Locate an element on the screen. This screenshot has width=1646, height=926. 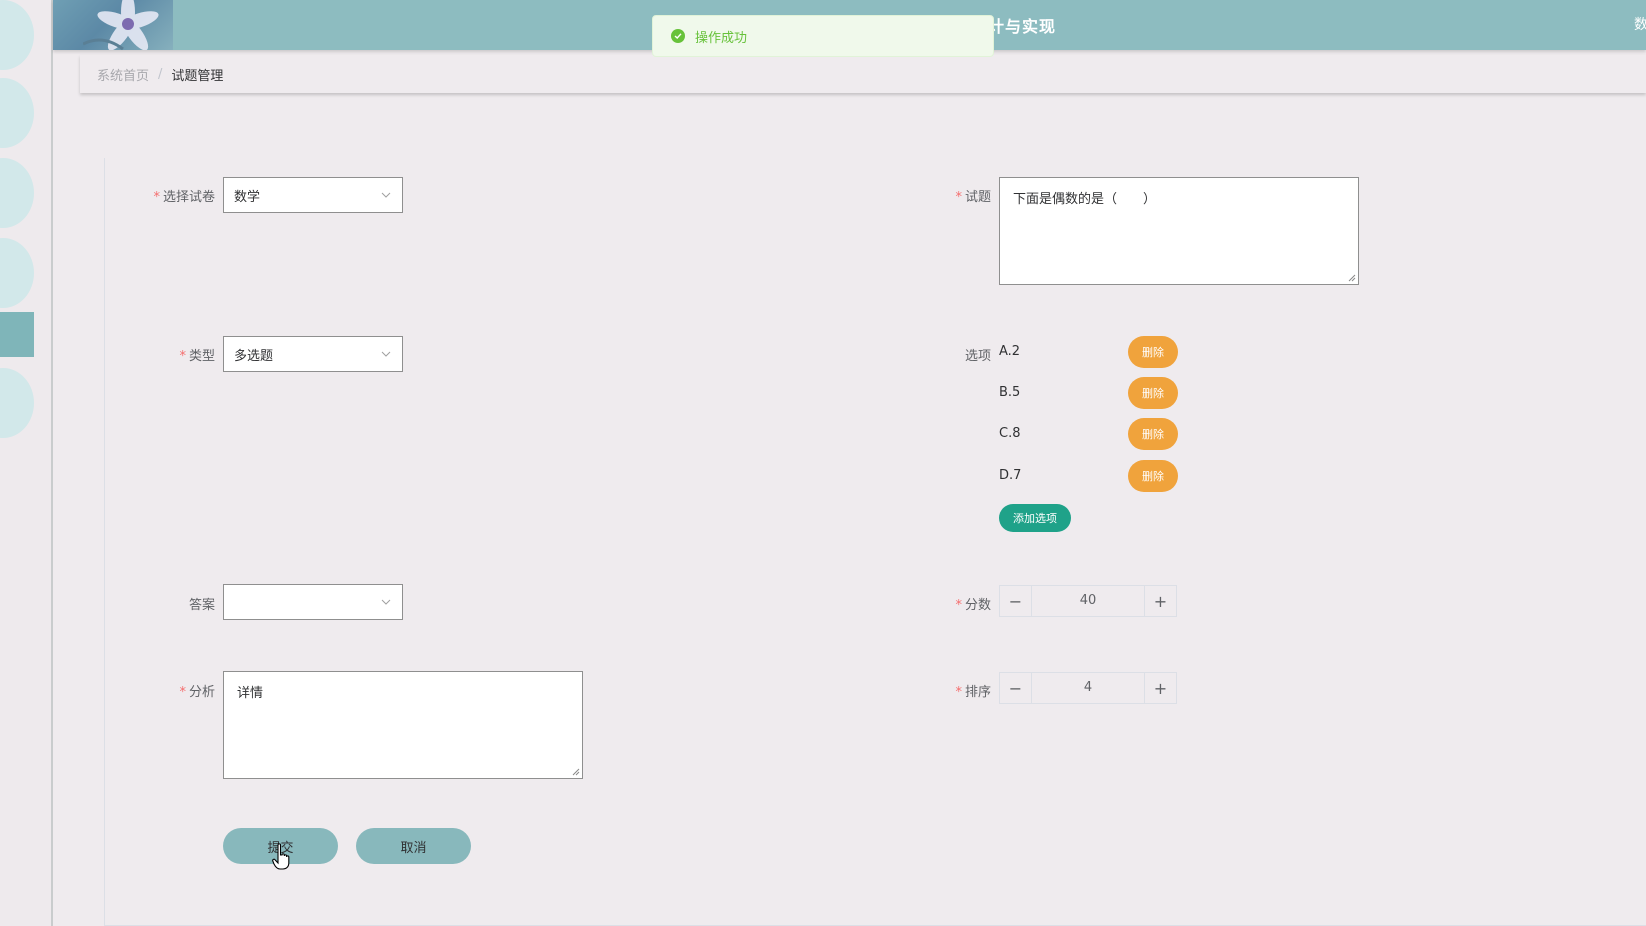
option-text: D.7 is located at coordinates (1010, 475).